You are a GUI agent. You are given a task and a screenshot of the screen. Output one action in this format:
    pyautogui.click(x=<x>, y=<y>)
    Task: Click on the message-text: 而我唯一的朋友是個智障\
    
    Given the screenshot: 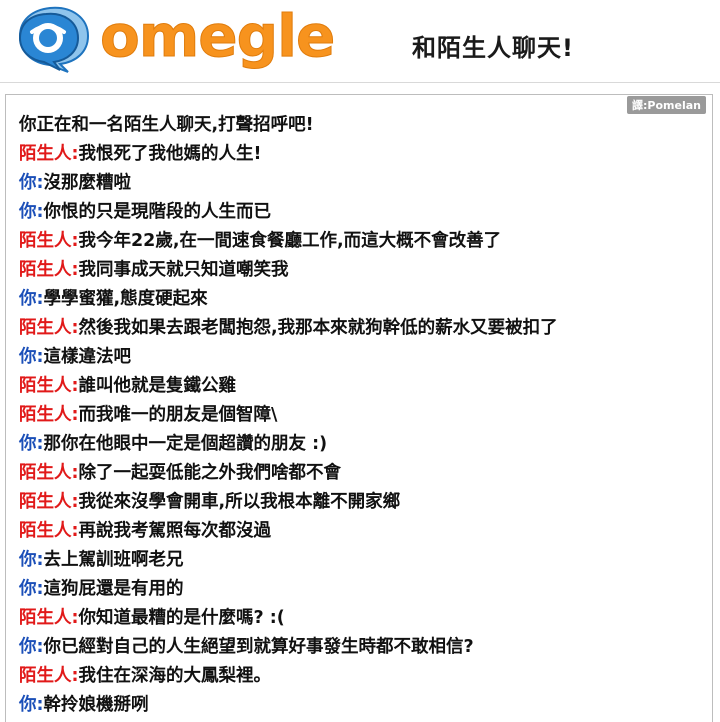 What is the action you would take?
    pyautogui.click(x=178, y=415)
    